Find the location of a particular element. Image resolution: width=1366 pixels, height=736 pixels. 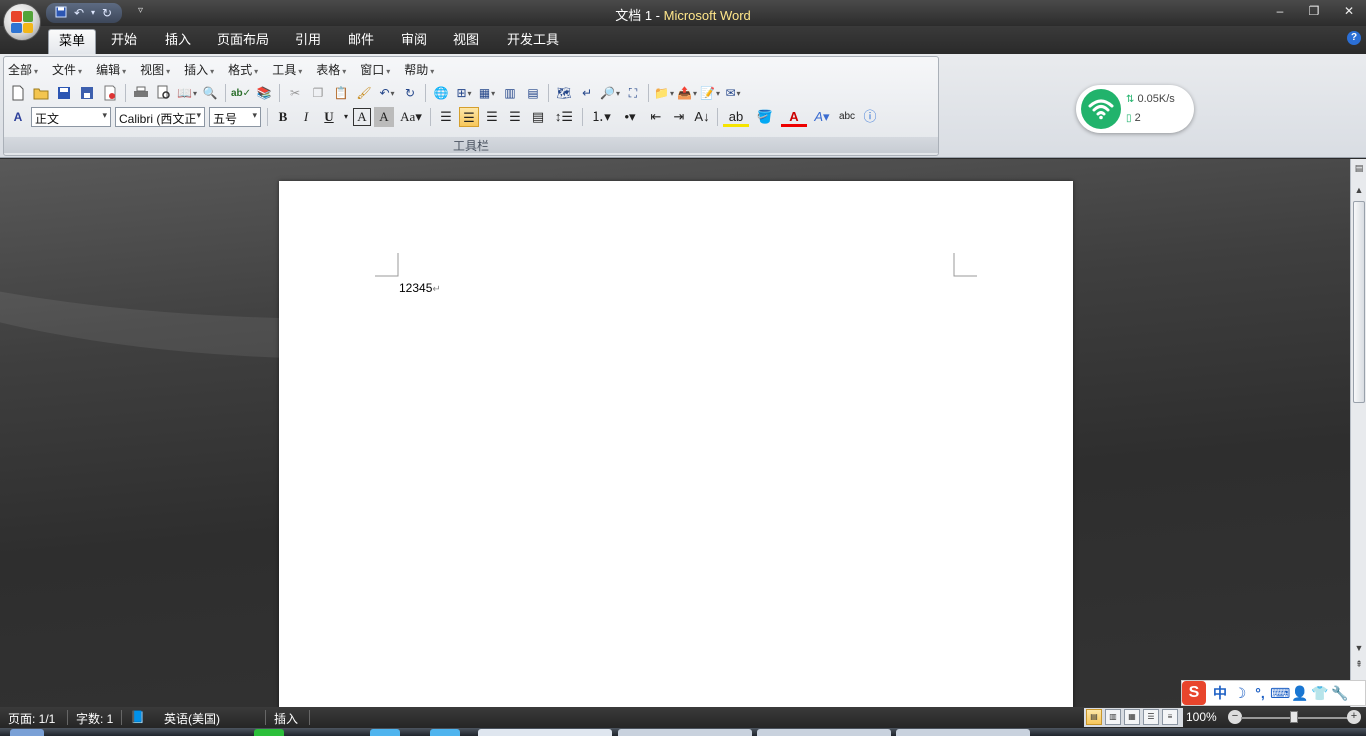

close-button: ✕ is located at coordinates (1349, 11).